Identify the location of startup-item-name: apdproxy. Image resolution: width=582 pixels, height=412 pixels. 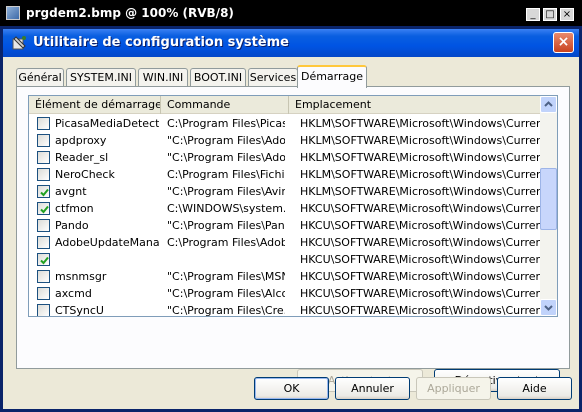
(81, 140).